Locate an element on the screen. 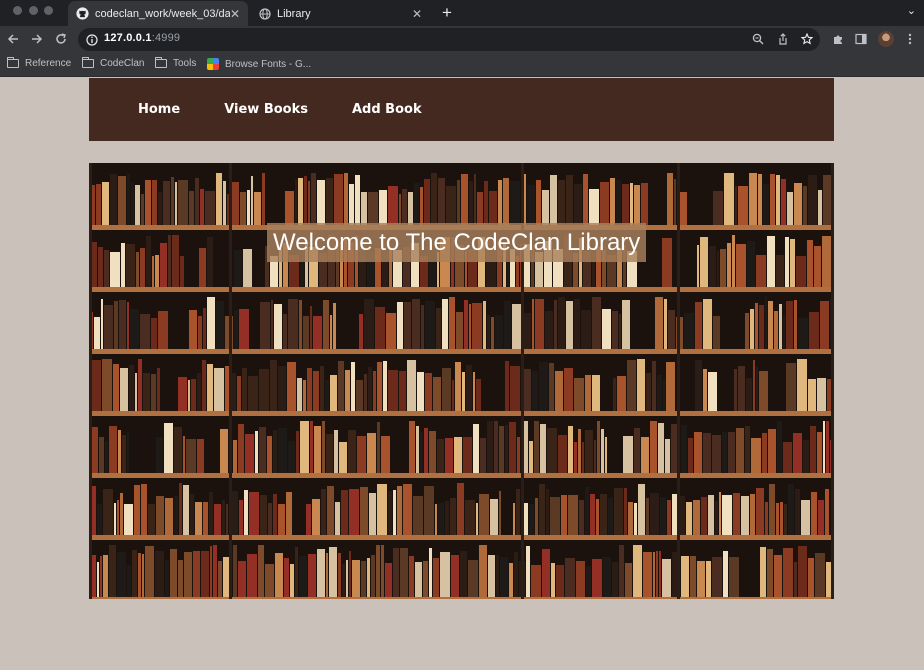  nav-view-books-link: View Books is located at coordinates (266, 109).